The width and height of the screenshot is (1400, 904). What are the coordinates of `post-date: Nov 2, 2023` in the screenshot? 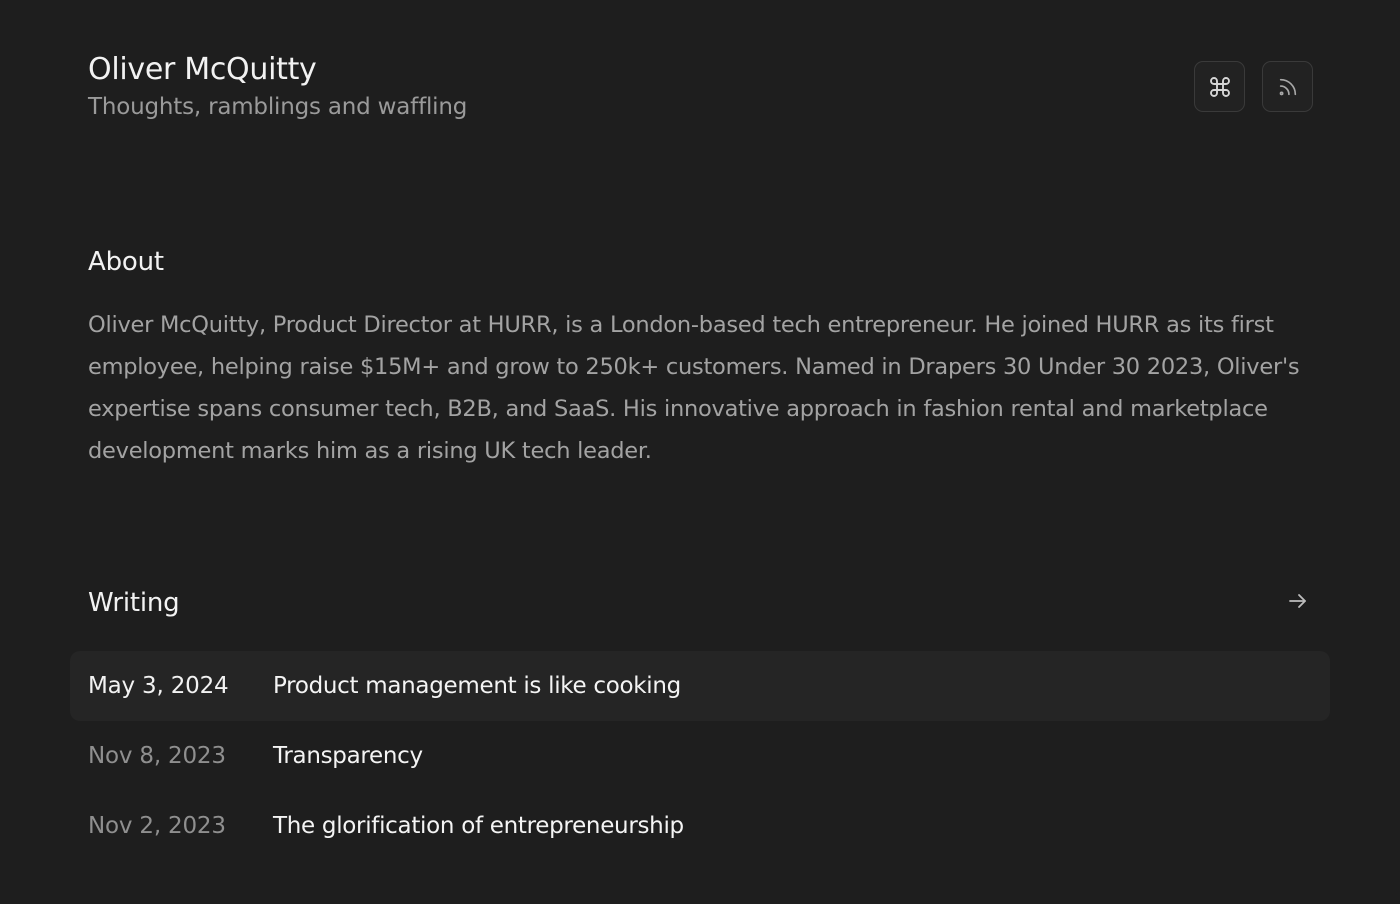 It's located at (157, 826).